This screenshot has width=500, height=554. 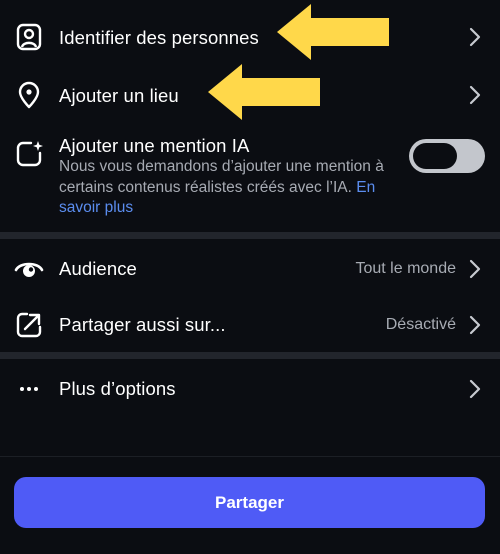 I want to click on tag-people-row: Identifier des personnes, so click(x=250, y=37).